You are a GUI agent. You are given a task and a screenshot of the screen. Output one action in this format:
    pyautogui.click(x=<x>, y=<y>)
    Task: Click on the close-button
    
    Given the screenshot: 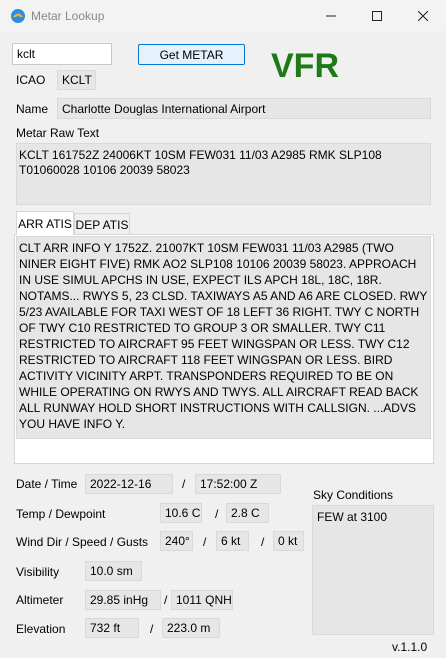 What is the action you would take?
    pyautogui.click(x=423, y=15)
    